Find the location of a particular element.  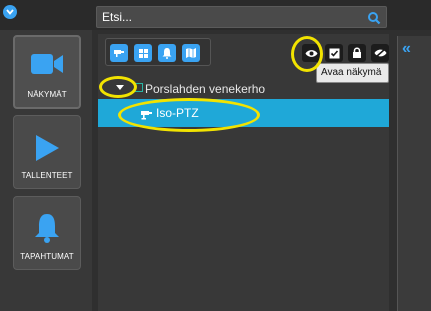

camera-filter-button is located at coordinates (119, 53).